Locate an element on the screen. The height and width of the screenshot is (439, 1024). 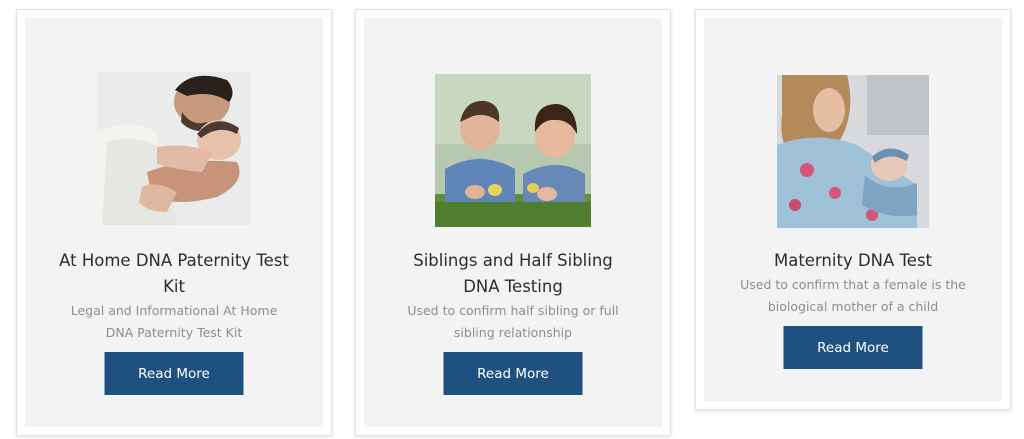
card-title: At Home DNA Paternity Test Kit is located at coordinates (174, 274).